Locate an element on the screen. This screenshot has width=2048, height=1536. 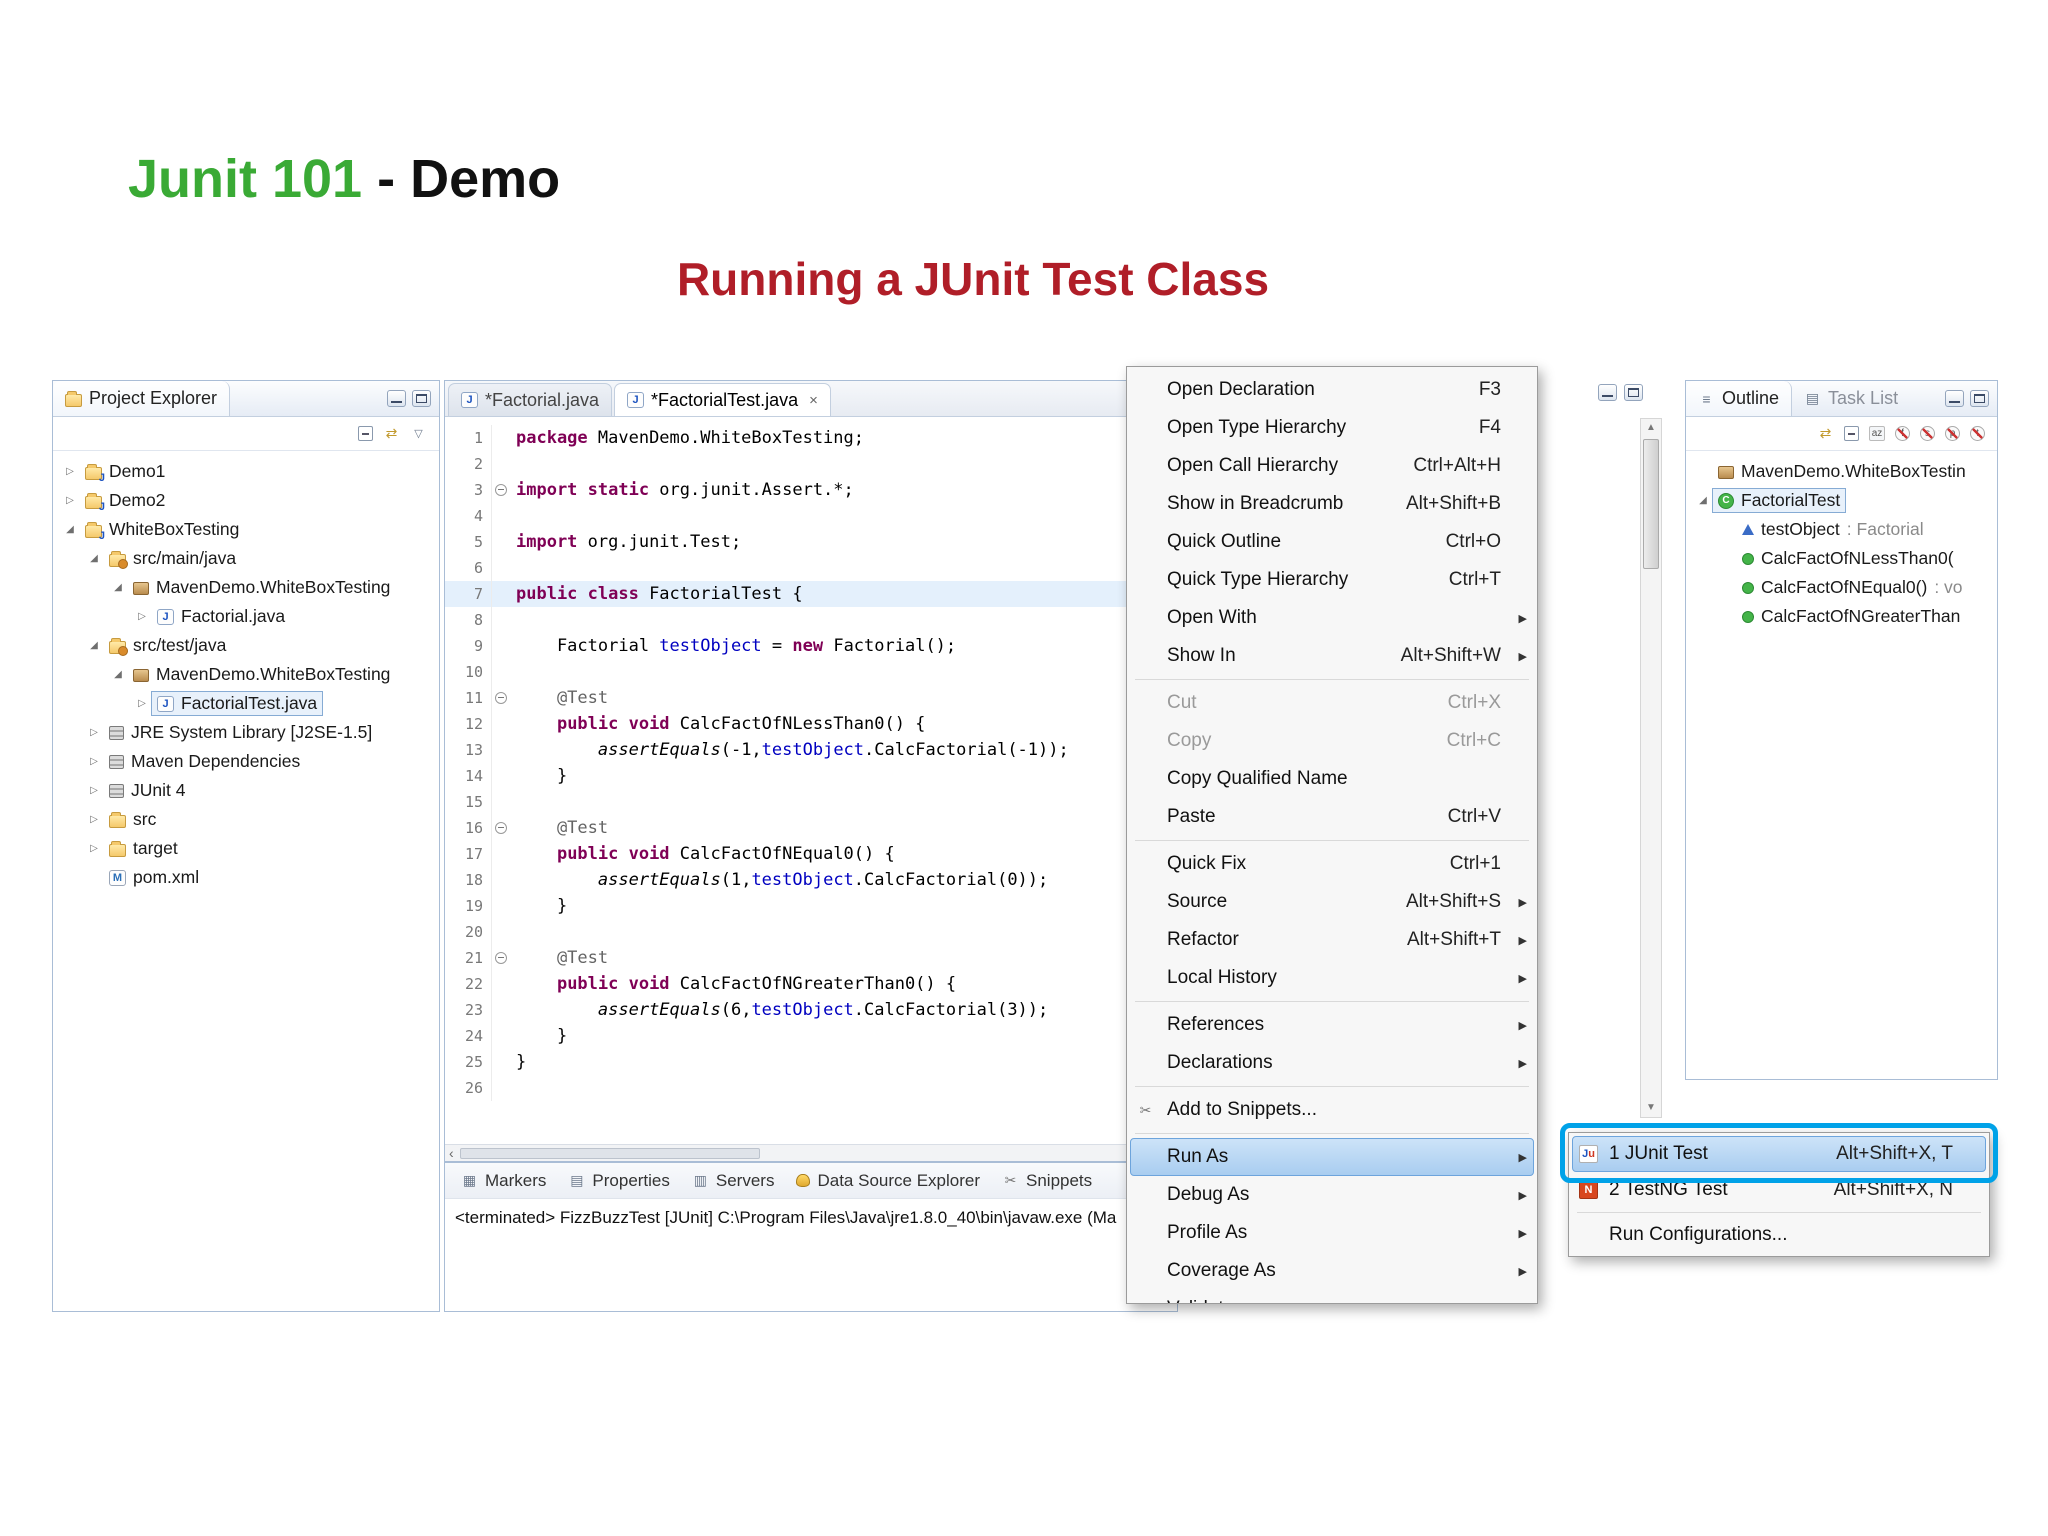
console-tab-snippets: ✂ Snippets is located at coordinates (1047, 1181).